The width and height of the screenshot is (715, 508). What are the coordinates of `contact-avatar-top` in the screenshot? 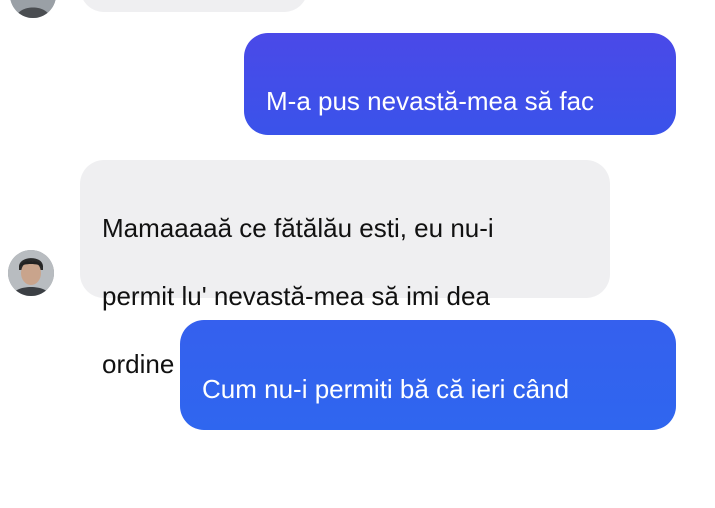 It's located at (33, 9).